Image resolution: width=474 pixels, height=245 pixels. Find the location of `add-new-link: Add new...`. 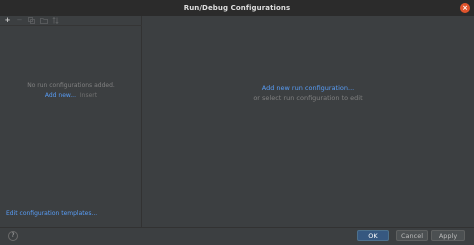

add-new-link: Add new... is located at coordinates (60, 95).